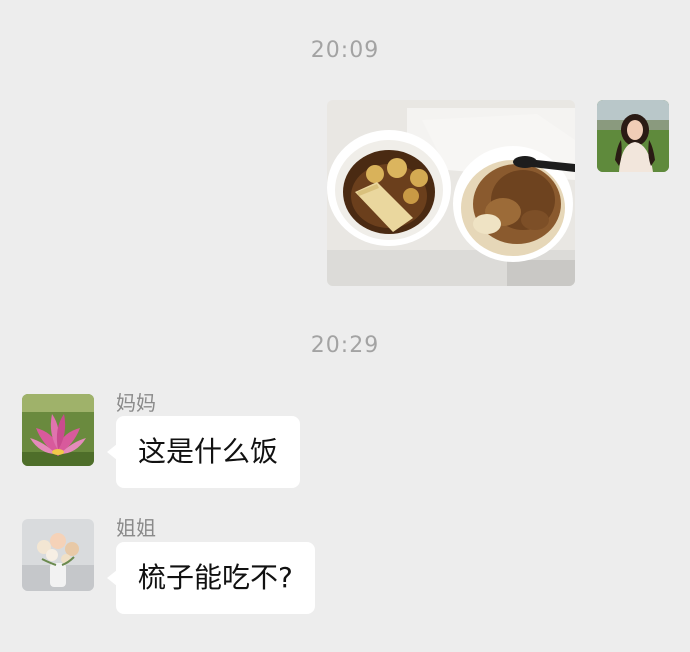 The width and height of the screenshot is (690, 652). I want to click on timestamp-1: 20:09, so click(345, 50).